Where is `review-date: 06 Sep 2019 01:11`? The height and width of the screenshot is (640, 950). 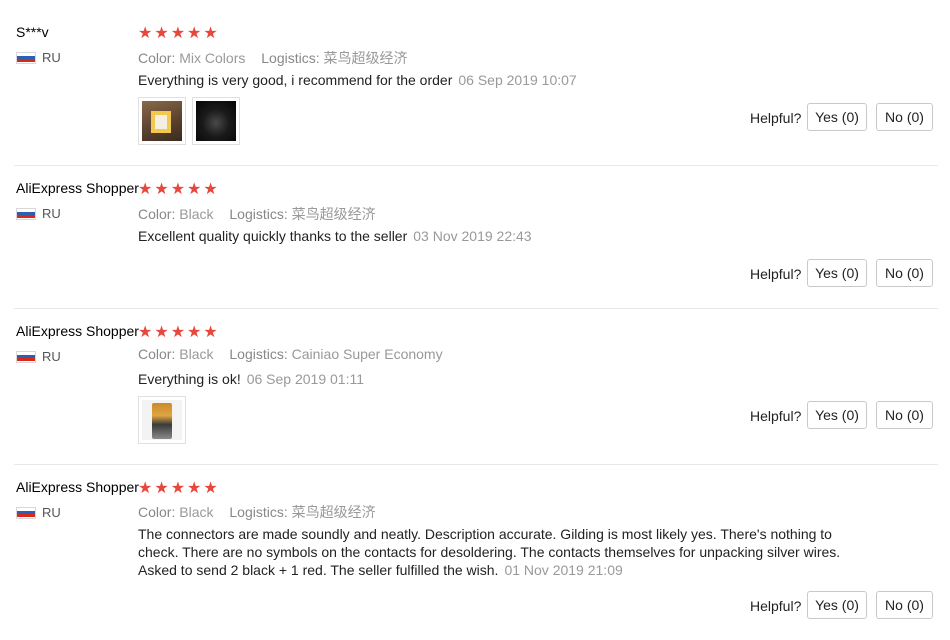
review-date: 06 Sep 2019 01:11 is located at coordinates (305, 379).